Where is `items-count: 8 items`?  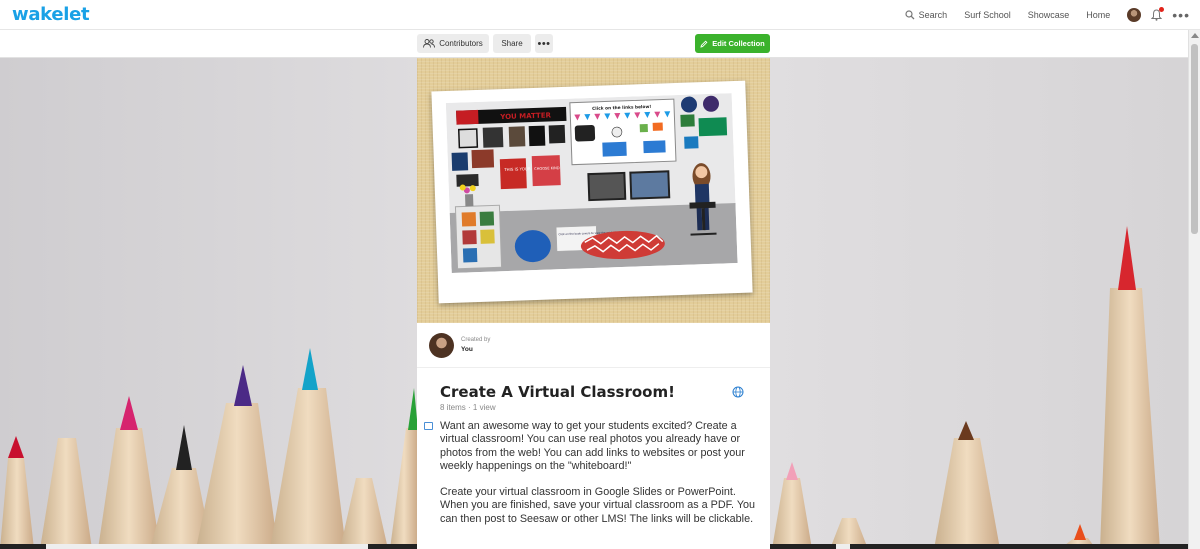 items-count: 8 items is located at coordinates (453, 407).